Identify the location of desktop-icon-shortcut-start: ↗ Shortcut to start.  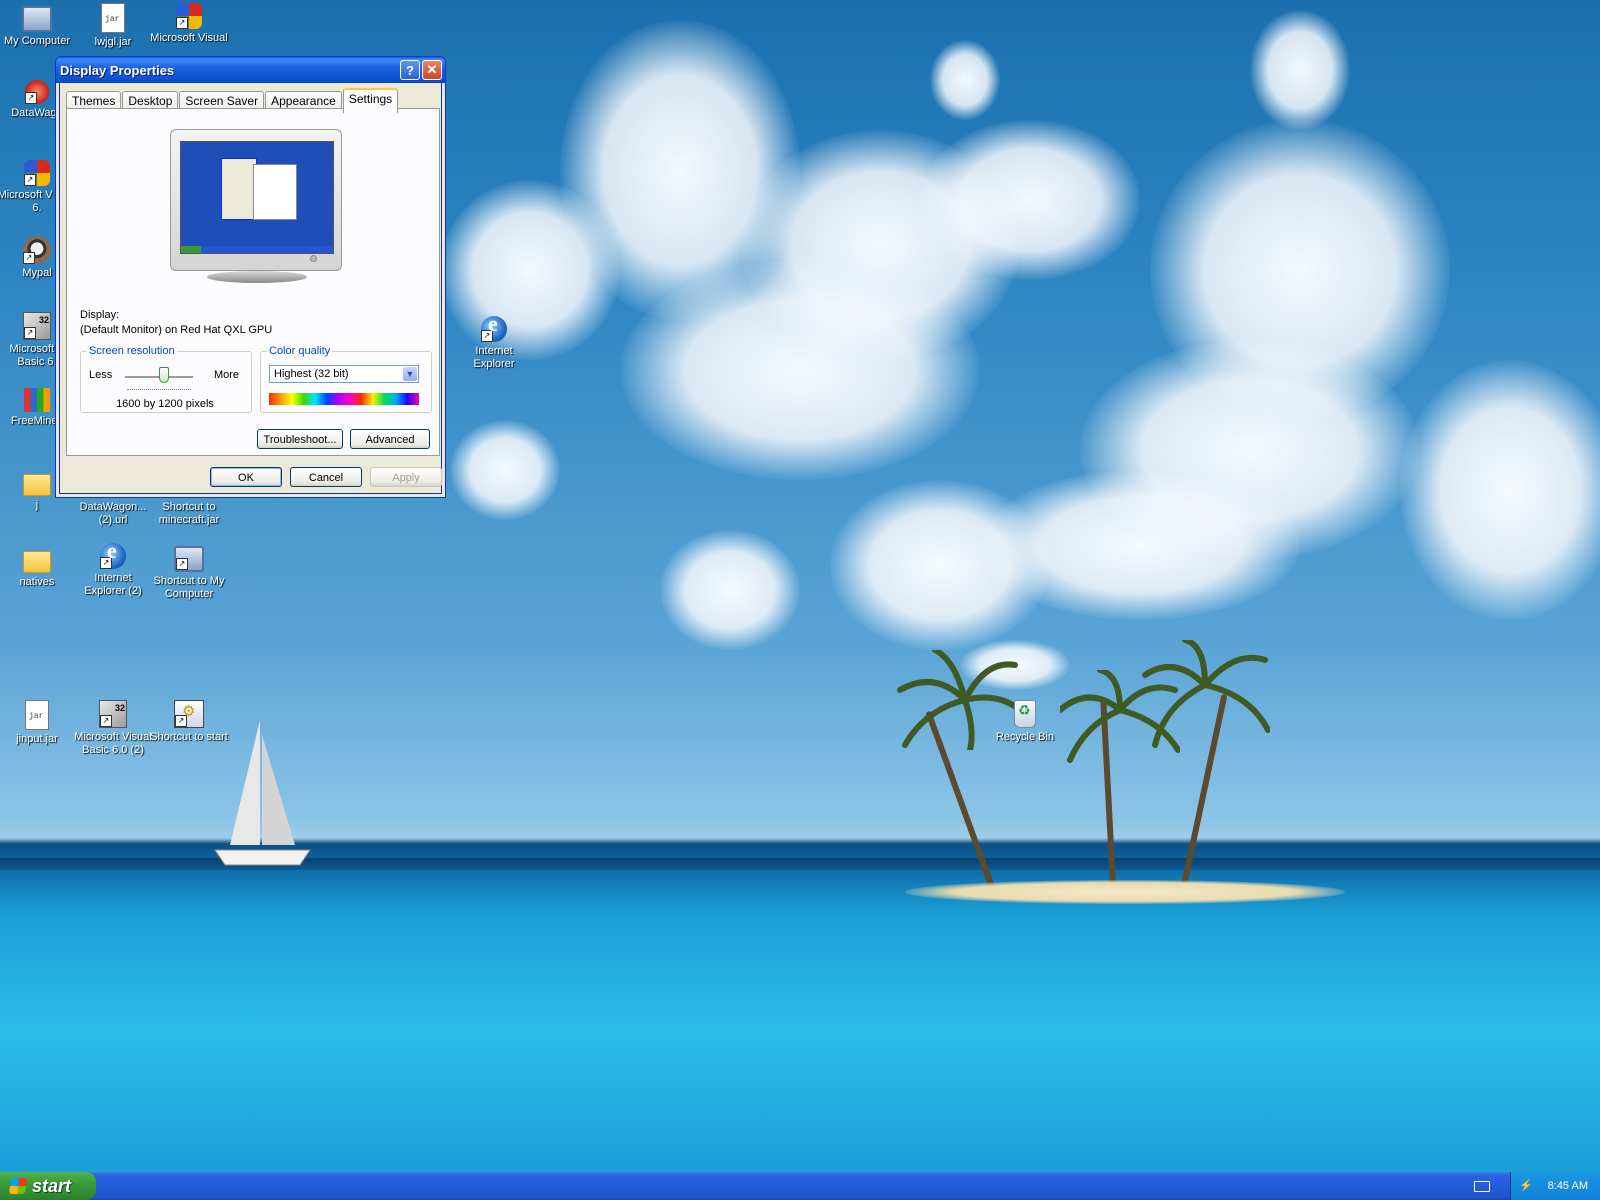
(189, 722).